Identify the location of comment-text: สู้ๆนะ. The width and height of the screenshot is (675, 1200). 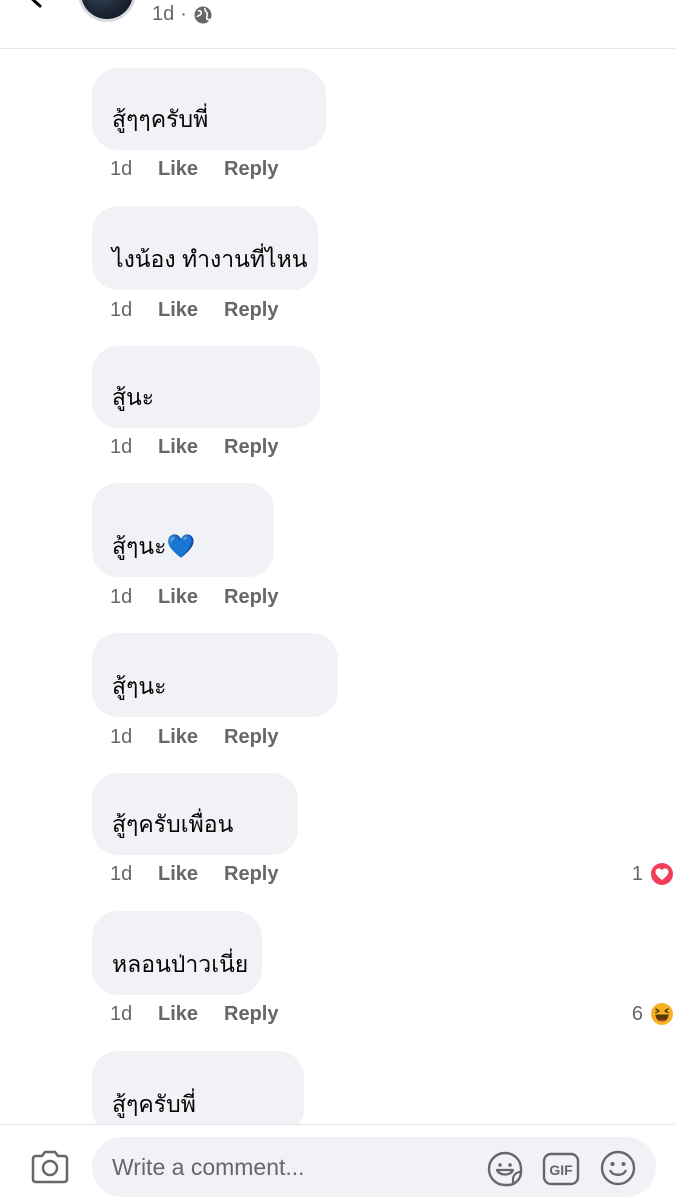
(139, 686).